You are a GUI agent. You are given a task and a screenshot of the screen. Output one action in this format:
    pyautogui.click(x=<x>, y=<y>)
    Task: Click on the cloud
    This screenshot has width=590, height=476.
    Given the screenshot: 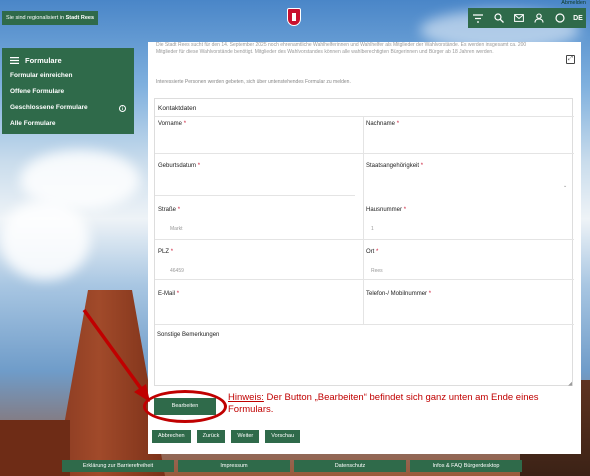 What is the action you would take?
    pyautogui.click(x=45, y=240)
    